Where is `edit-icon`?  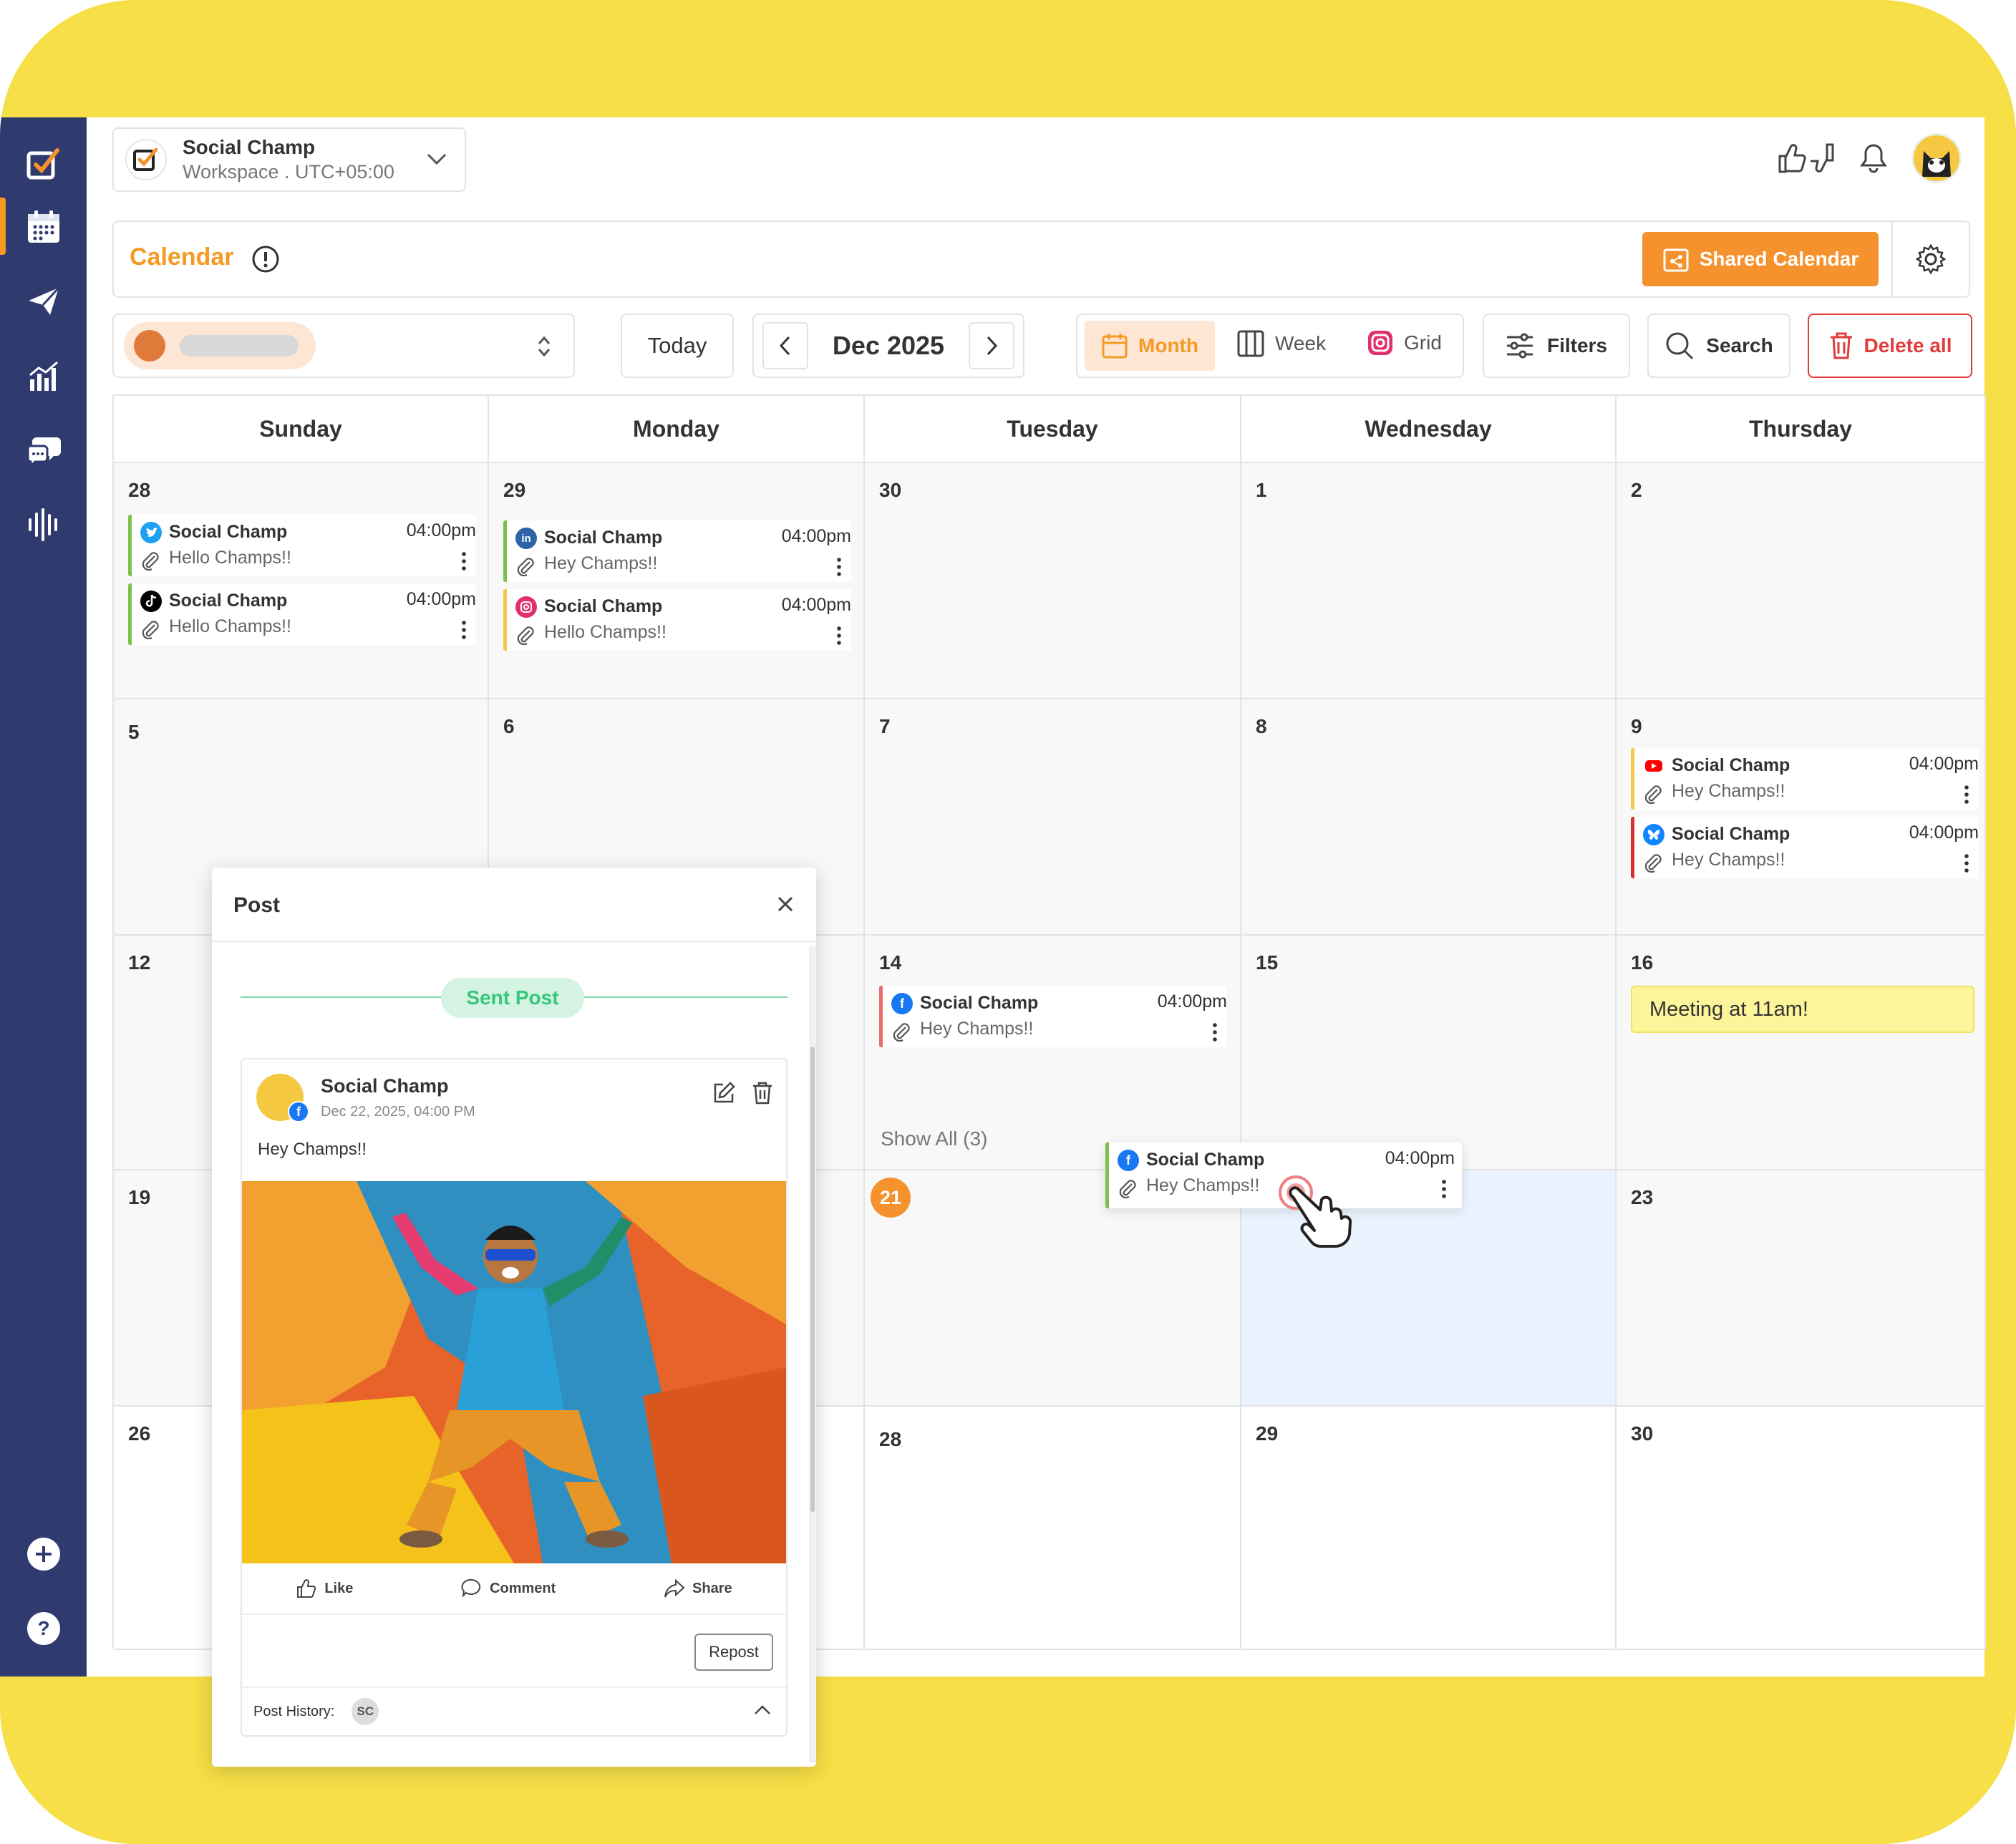 edit-icon is located at coordinates (724, 1093).